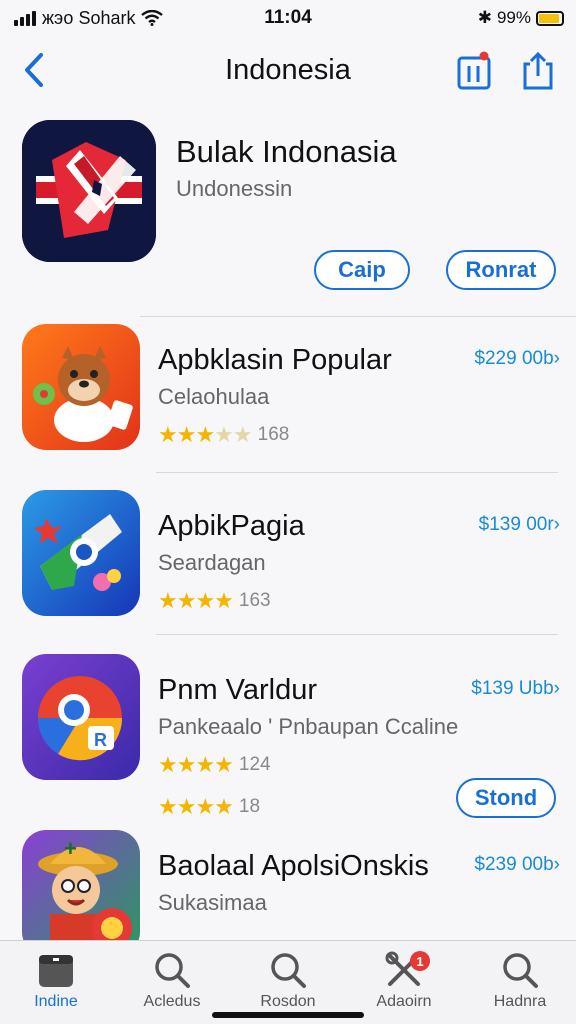 This screenshot has height=1024, width=576. What do you see at coordinates (520, 1001) in the screenshot?
I see `tab-label: Hadnra` at bounding box center [520, 1001].